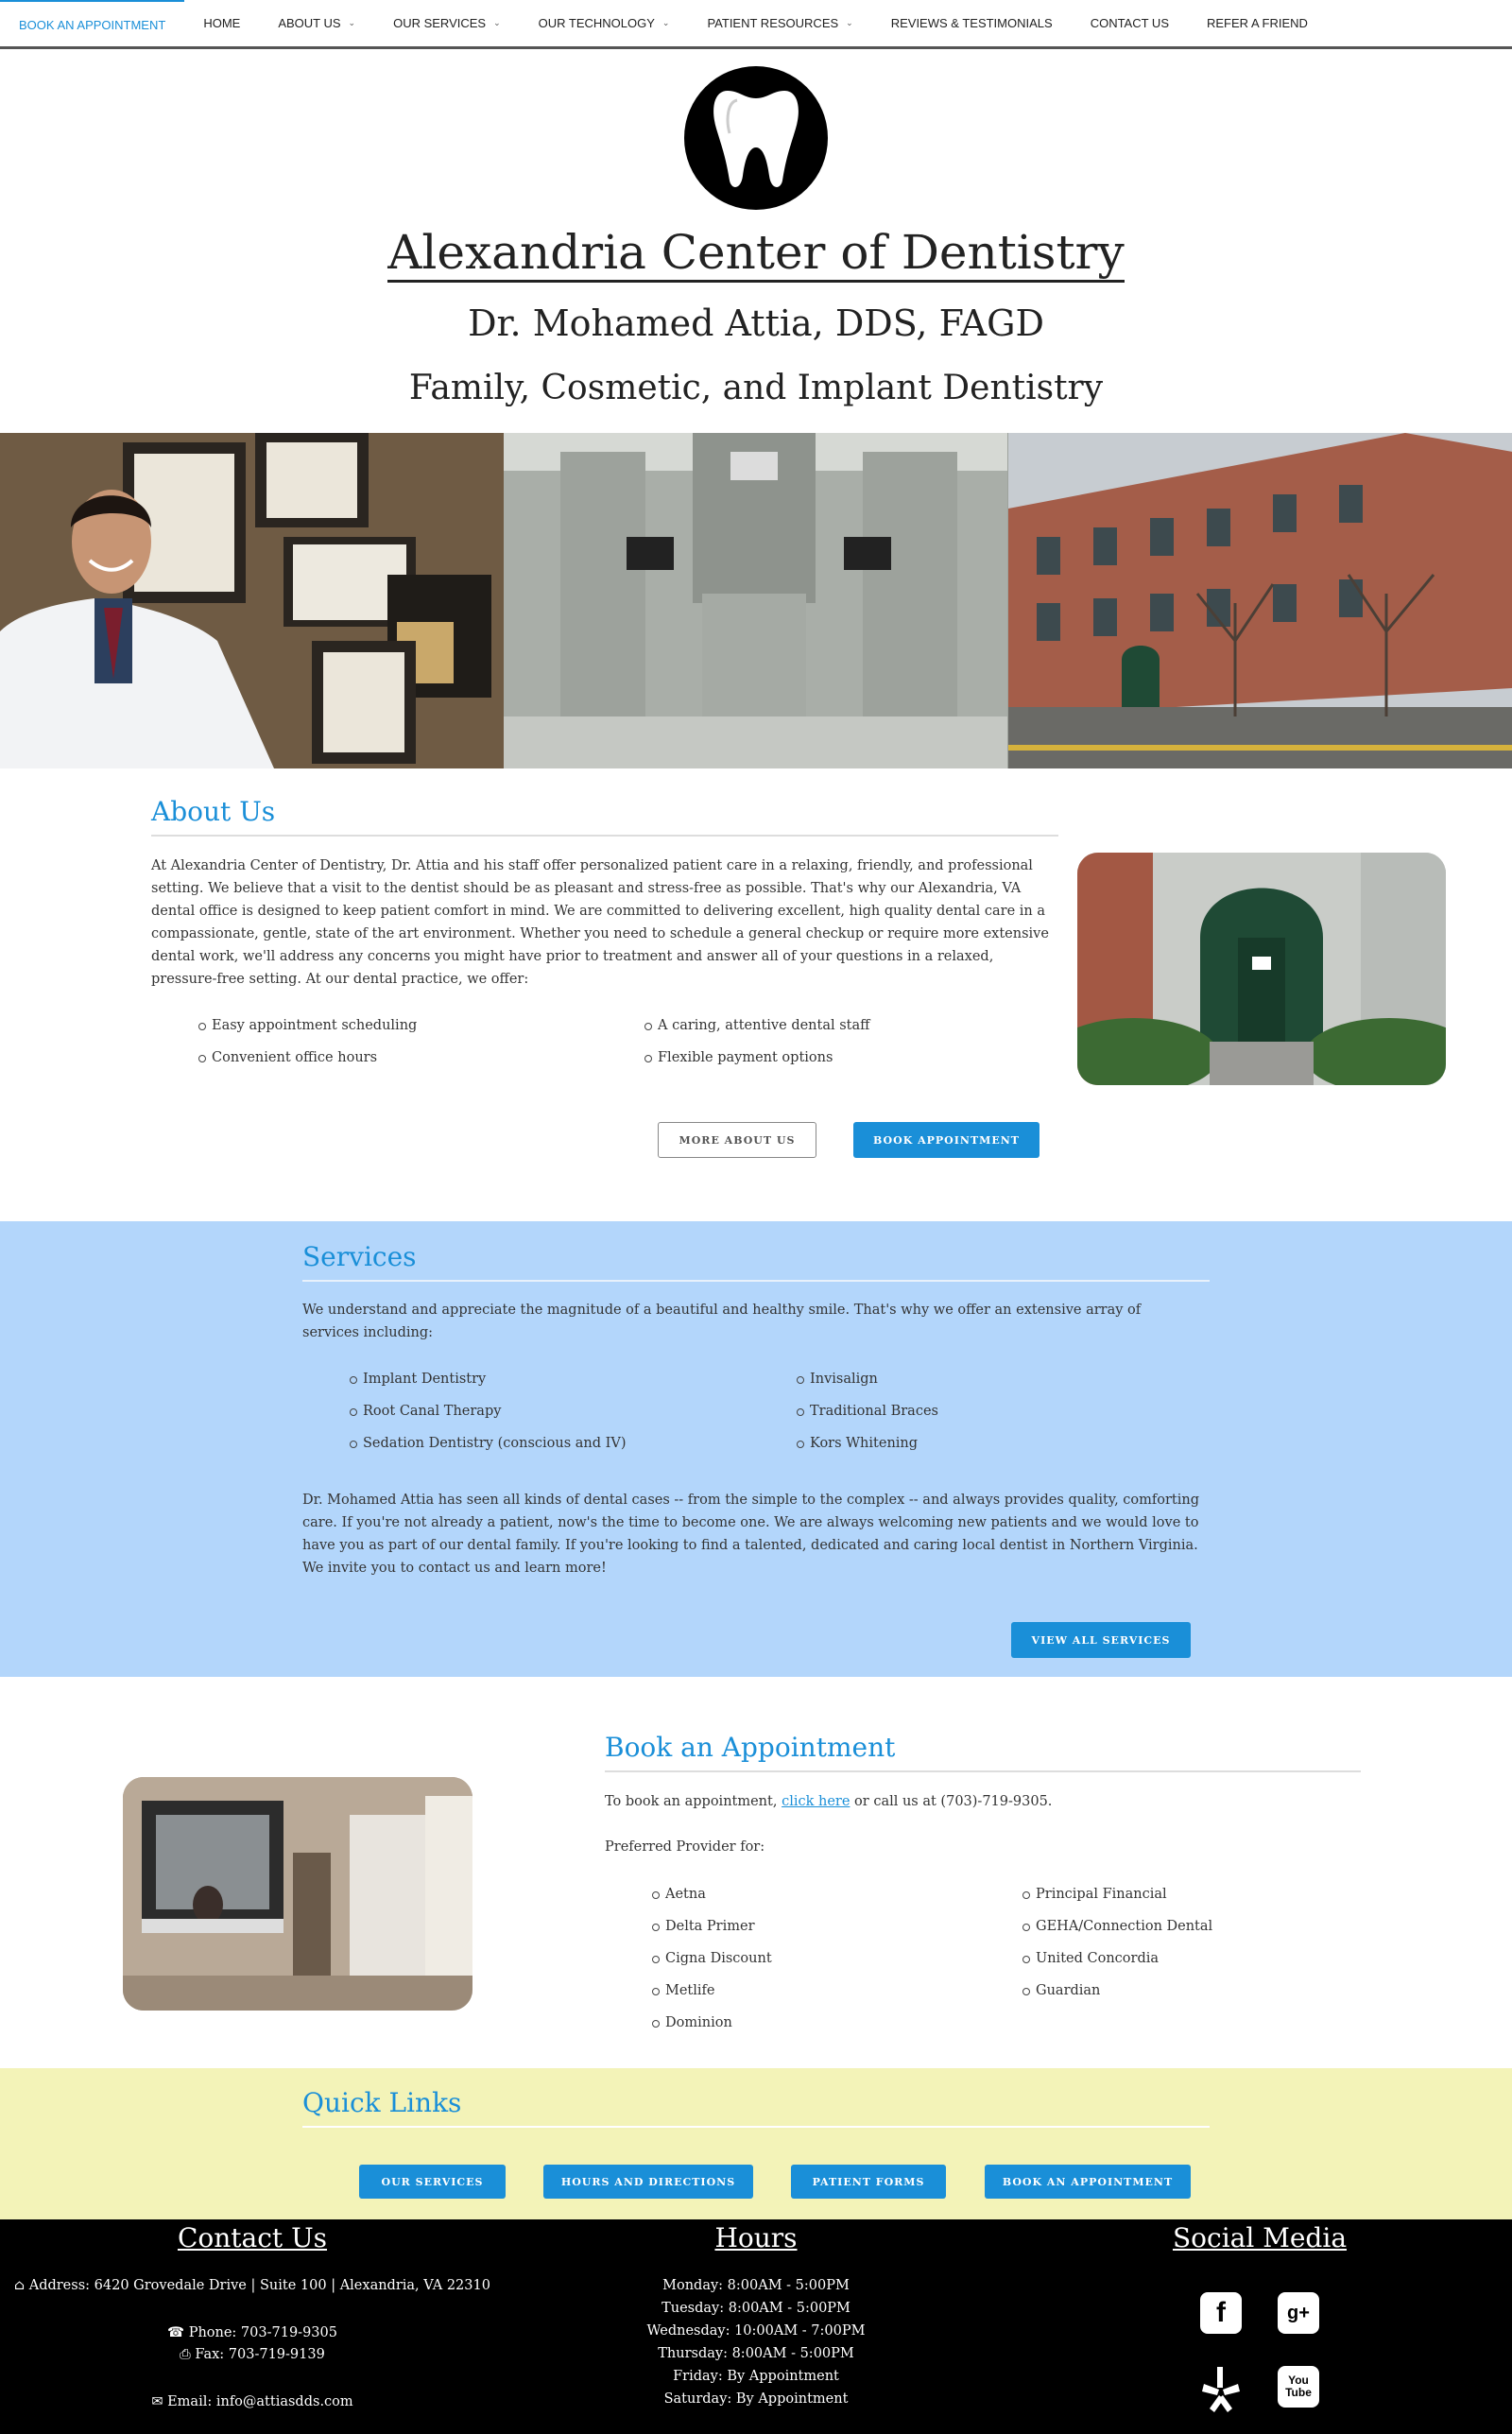 The image size is (1512, 2434). Describe the element at coordinates (756, 2353) in the screenshot. I see `hours-thu: Thursday: 8:00AM - 5:00PM` at that location.